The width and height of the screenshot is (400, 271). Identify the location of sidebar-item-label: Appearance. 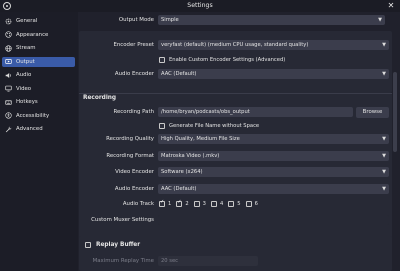
(32, 34).